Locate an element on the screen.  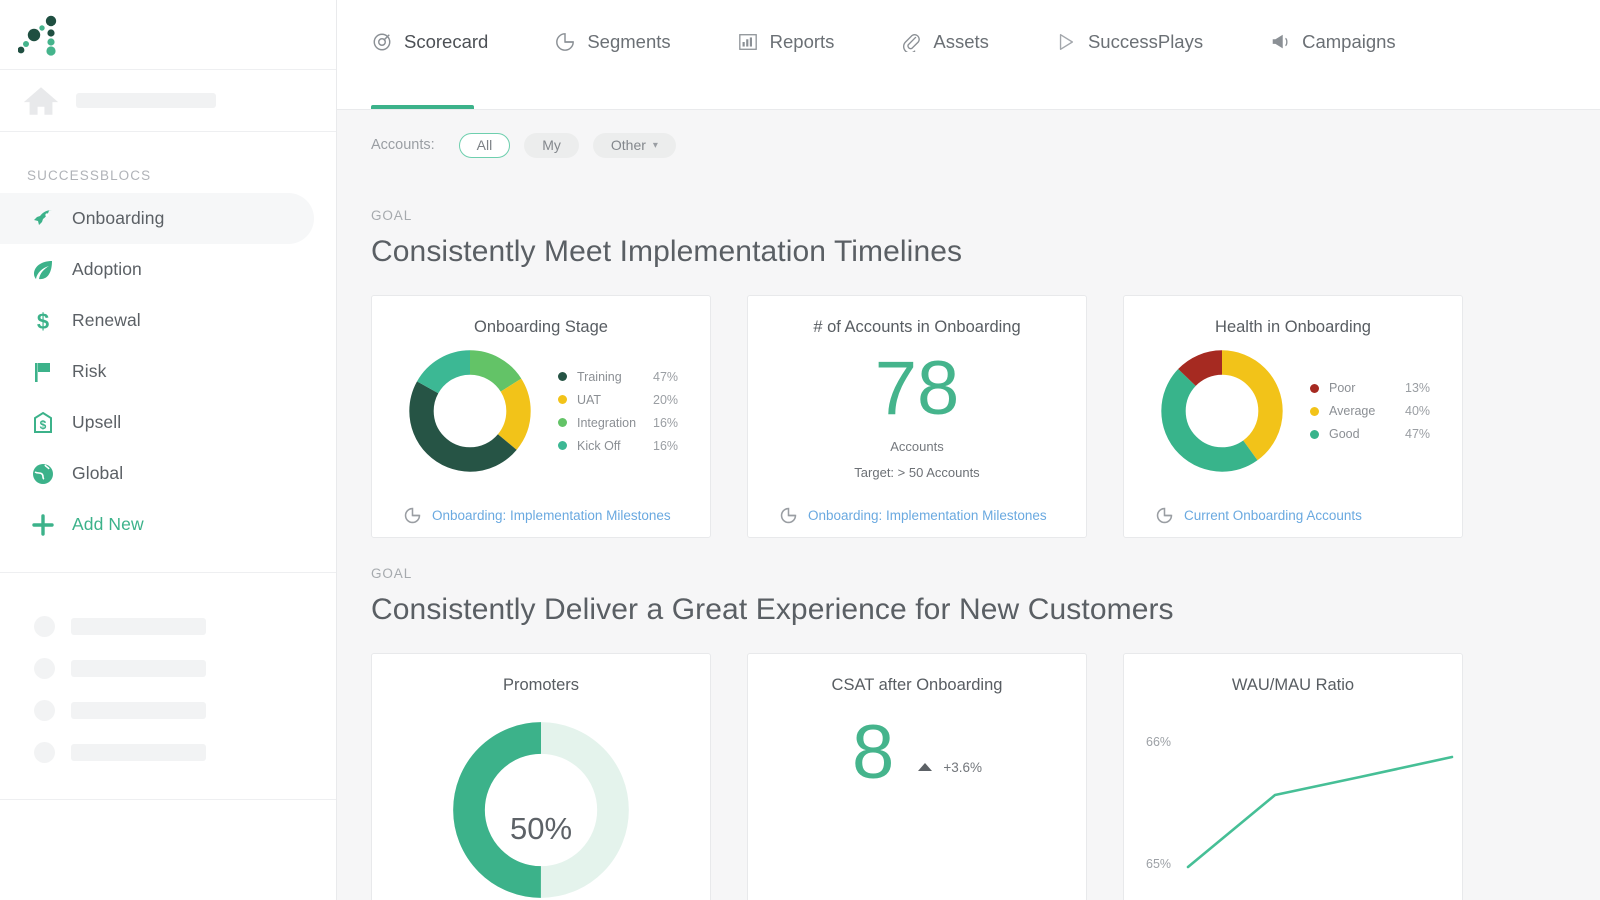
kpi-target: Target: > 50 Accounts is located at coordinates (917, 472).